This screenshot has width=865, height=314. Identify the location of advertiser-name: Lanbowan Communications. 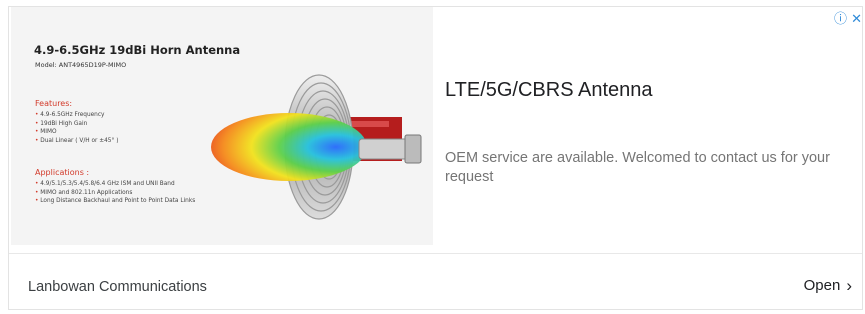
(117, 287).